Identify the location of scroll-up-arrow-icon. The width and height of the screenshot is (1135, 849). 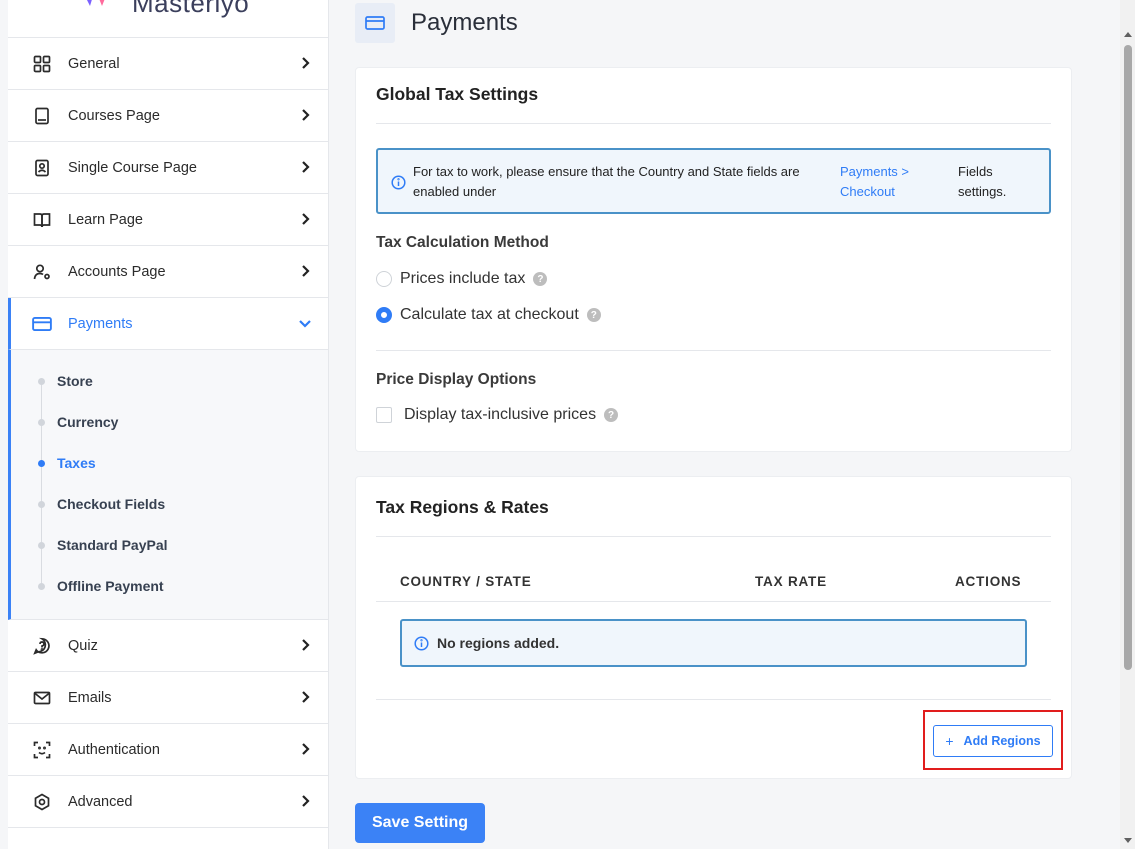
(1128, 34).